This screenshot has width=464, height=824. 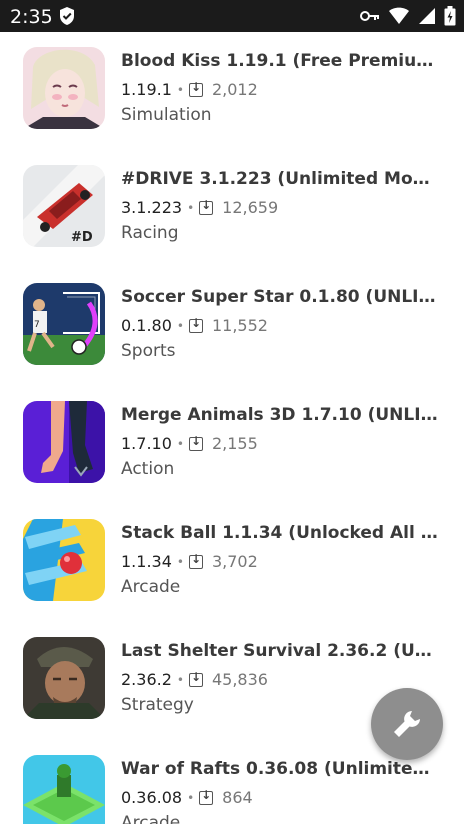 I want to click on status-bar: 2:35, so click(x=232, y=16).